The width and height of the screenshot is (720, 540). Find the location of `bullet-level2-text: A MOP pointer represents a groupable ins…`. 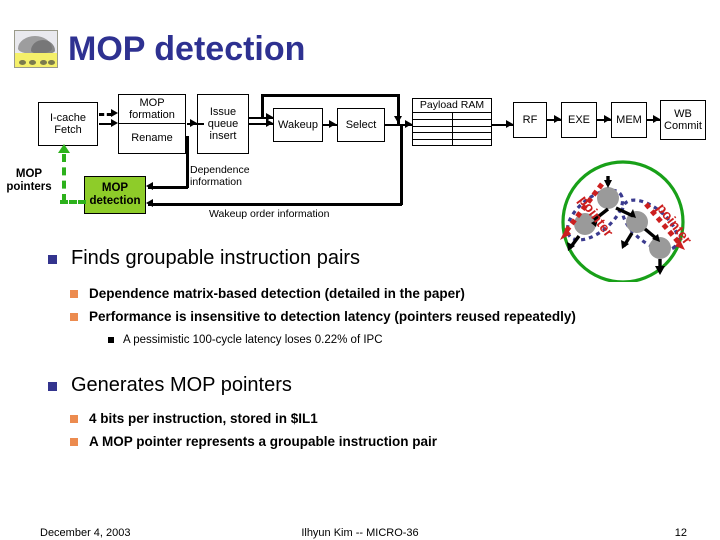

bullet-level2-text: A MOP pointer represents a groupable ins… is located at coordinates (263, 441).